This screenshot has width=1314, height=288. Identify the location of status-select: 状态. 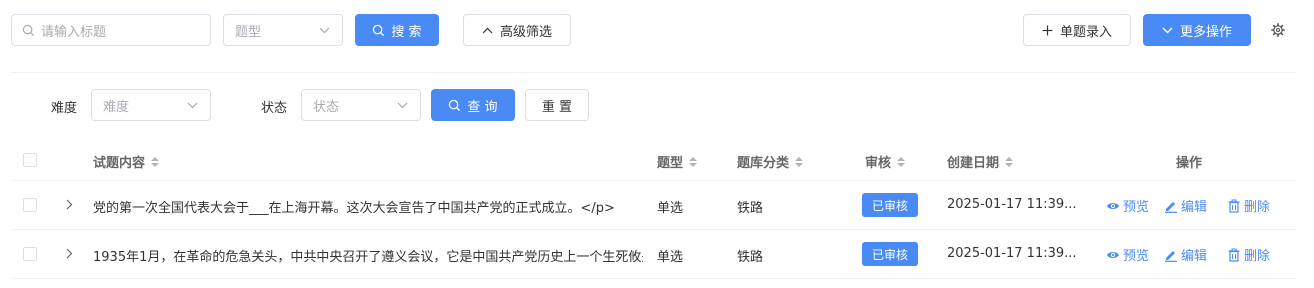
(361, 105).